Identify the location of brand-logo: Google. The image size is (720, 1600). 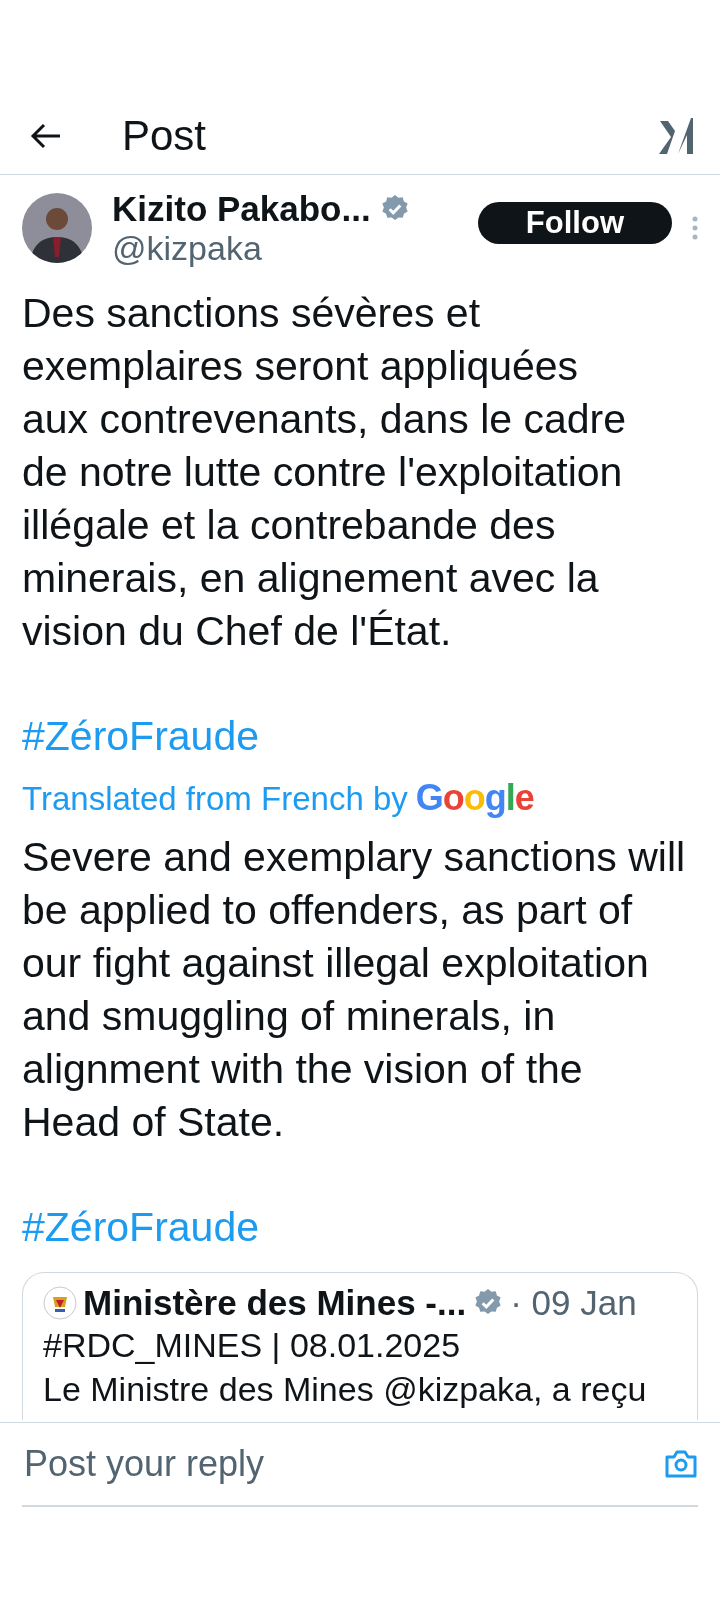
(474, 798).